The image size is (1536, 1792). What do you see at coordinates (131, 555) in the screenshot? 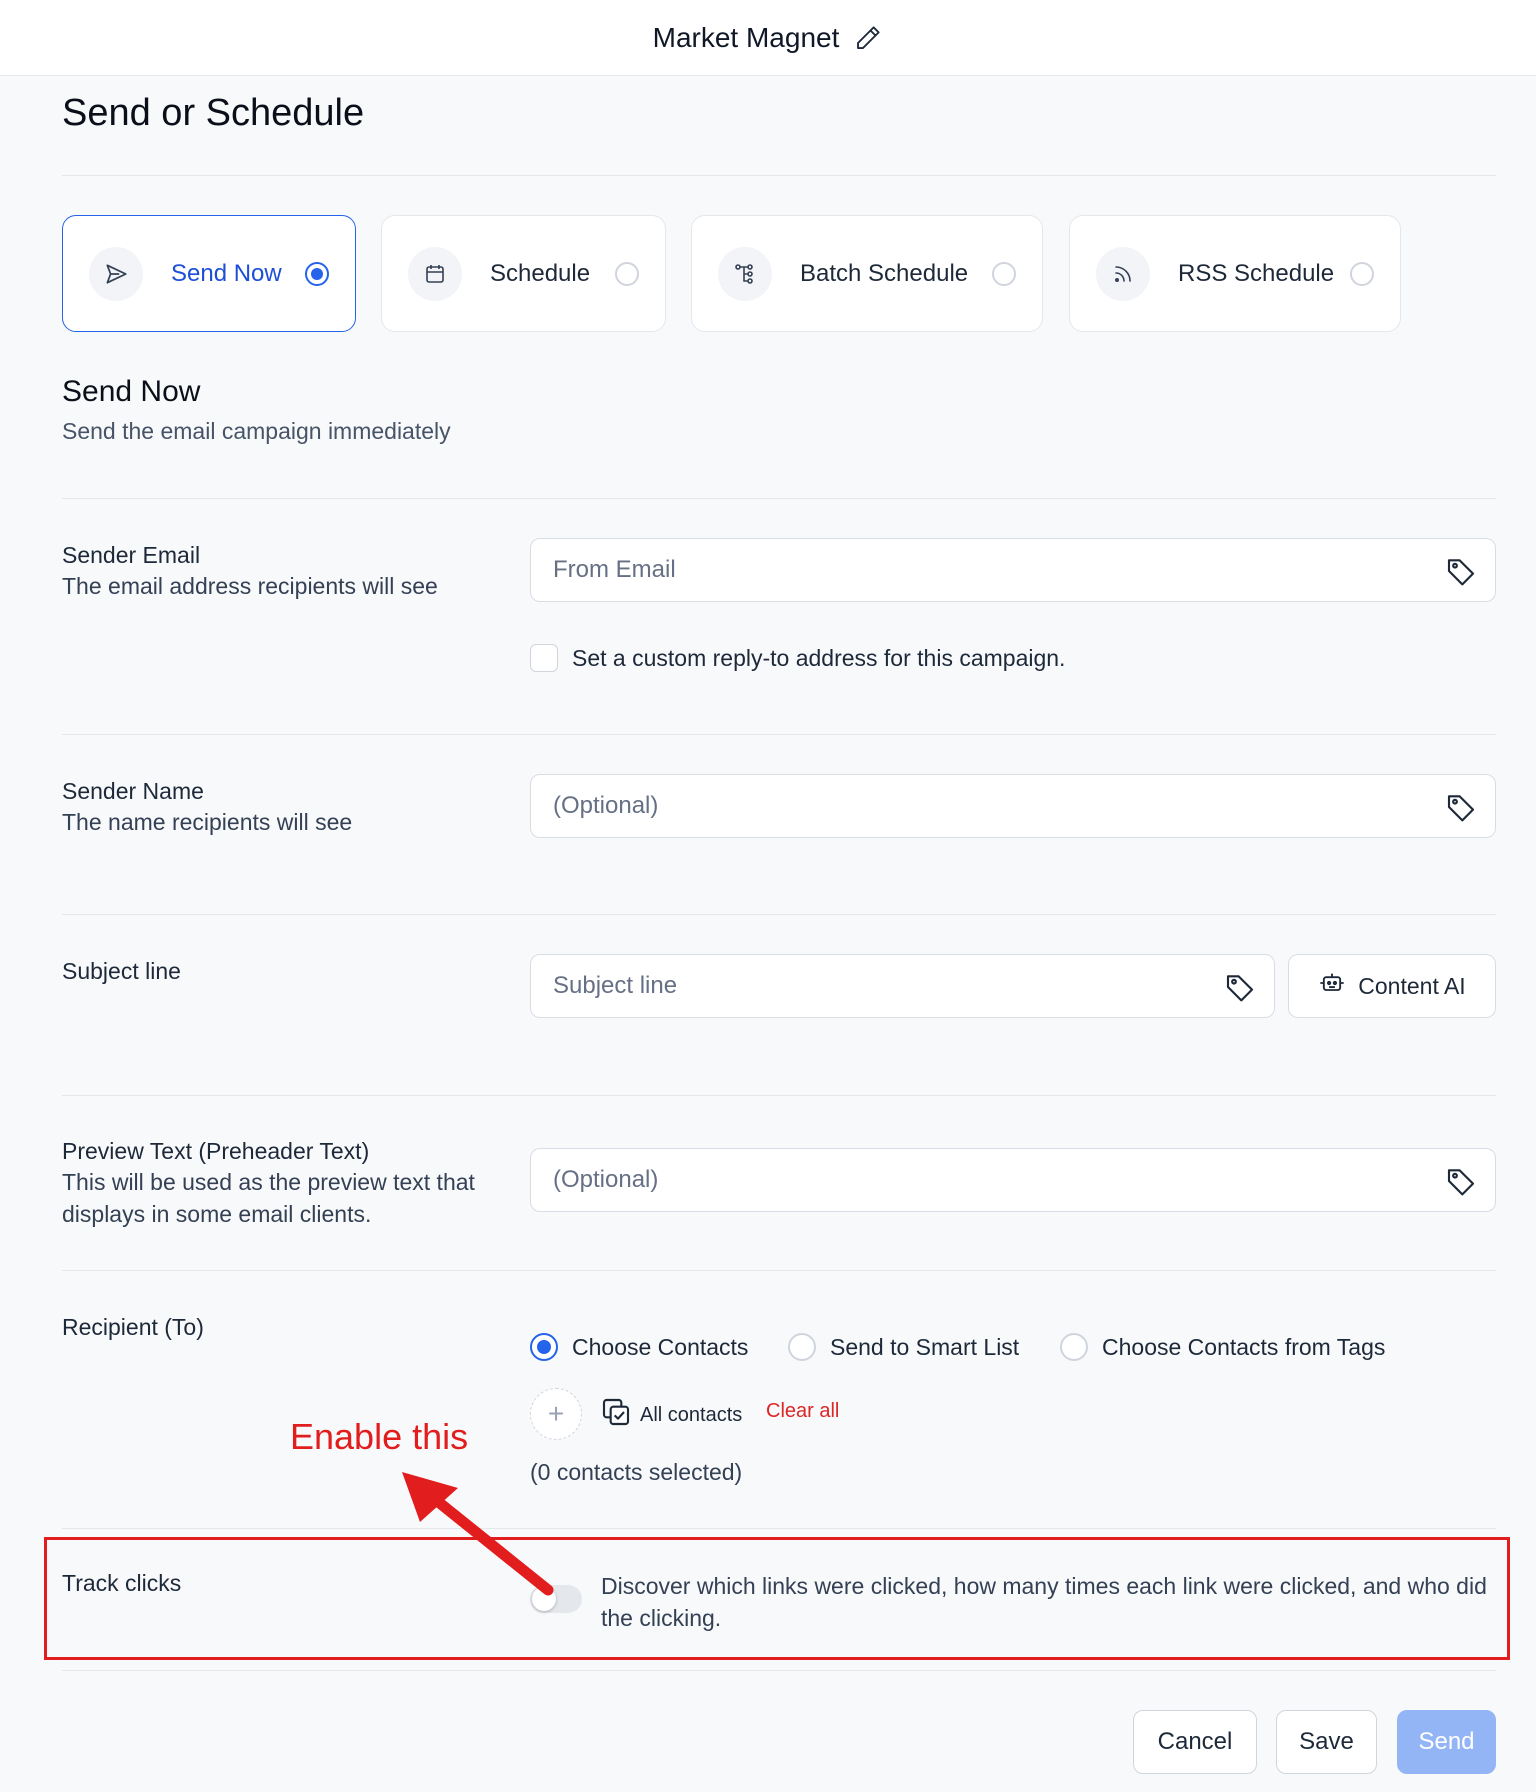
I see `sender-email-label: Sender Email` at bounding box center [131, 555].